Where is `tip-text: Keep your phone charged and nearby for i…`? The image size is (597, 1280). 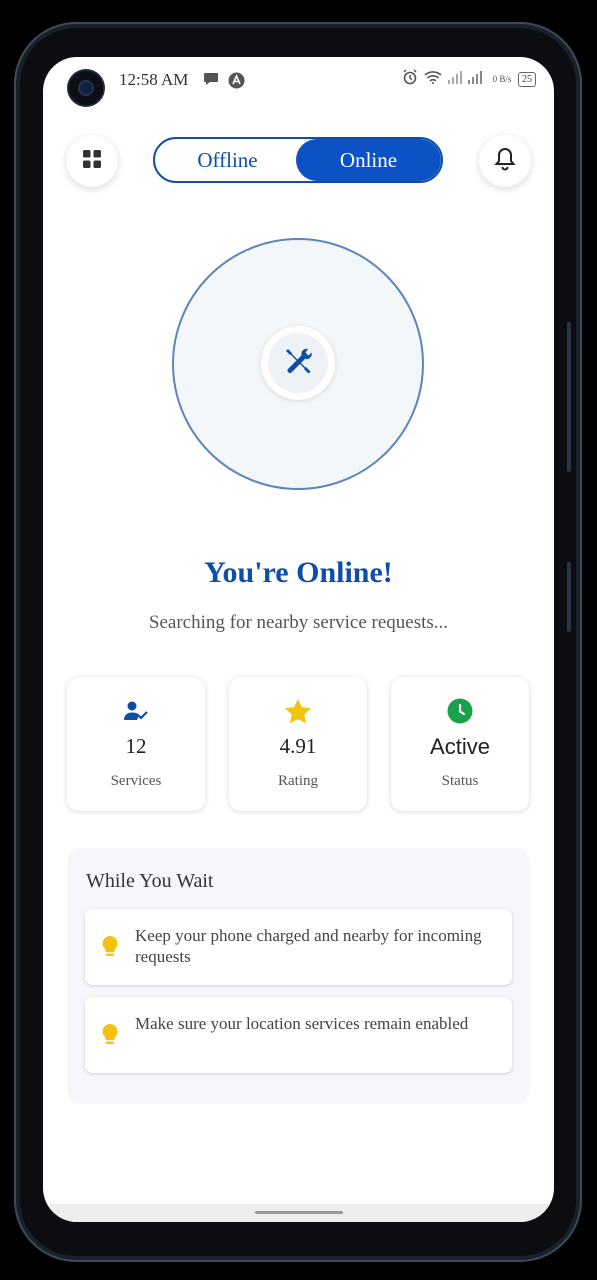 tip-text: Keep your phone charged and nearby for i… is located at coordinates (308, 946).